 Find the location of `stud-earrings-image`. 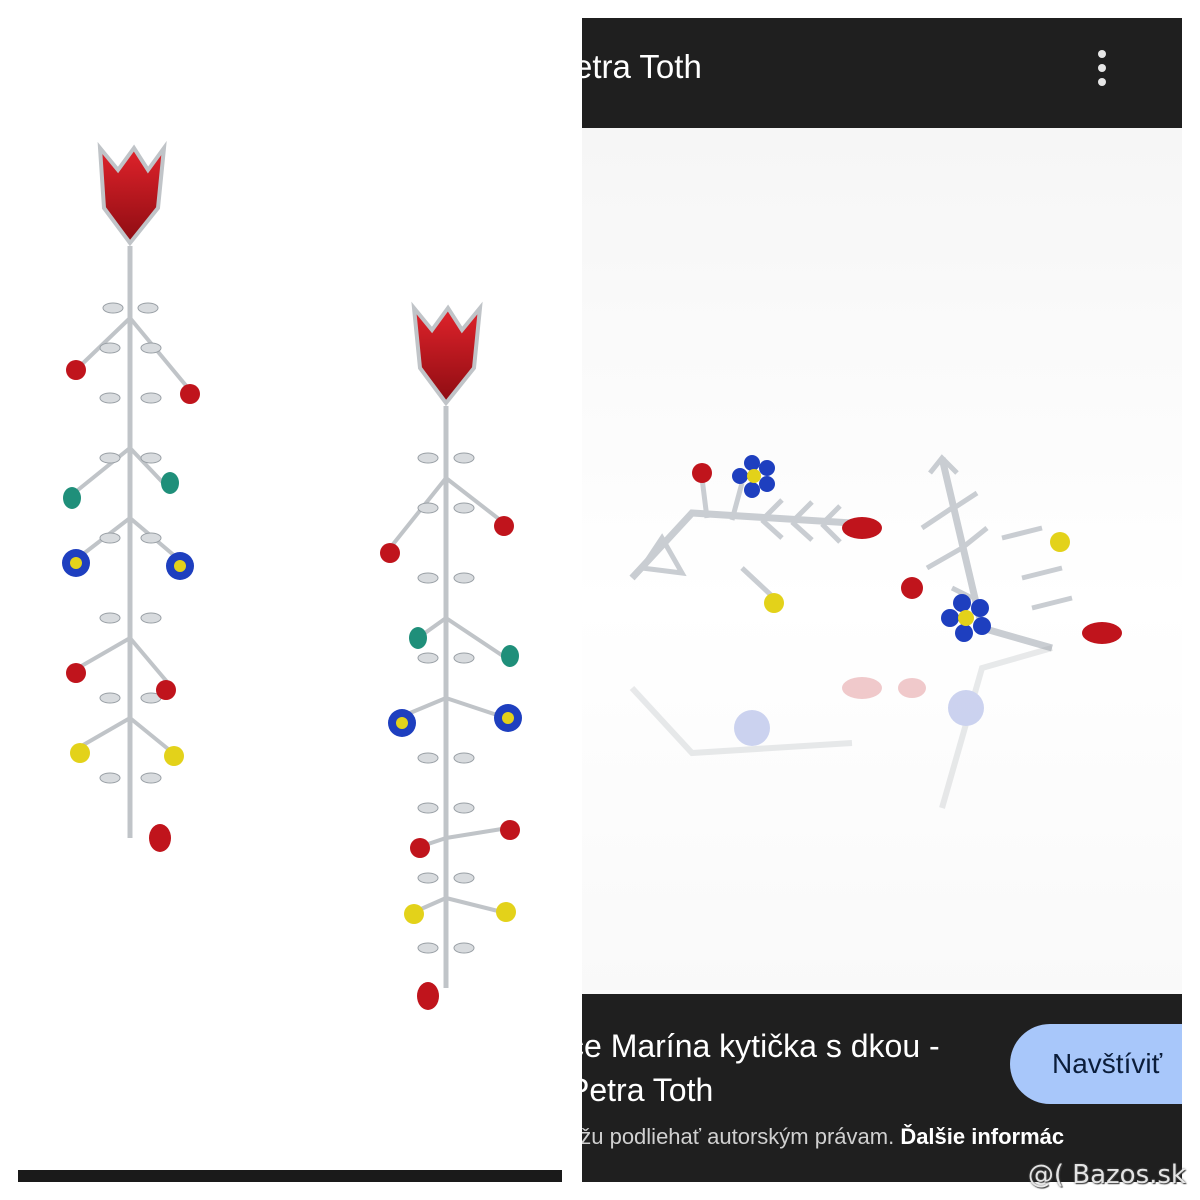

stud-earrings-image is located at coordinates (875, 631).